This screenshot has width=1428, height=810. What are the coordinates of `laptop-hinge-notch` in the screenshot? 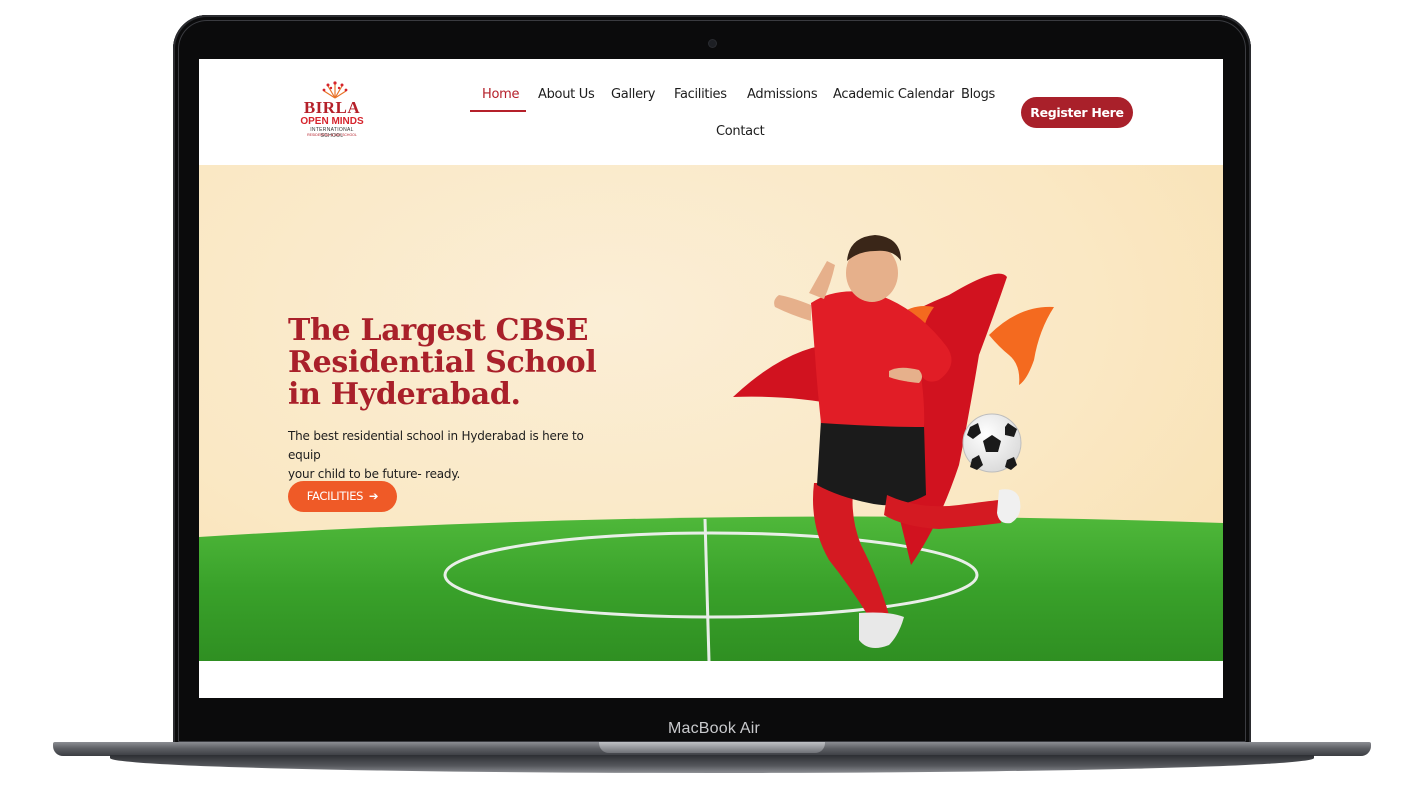 It's located at (712, 747).